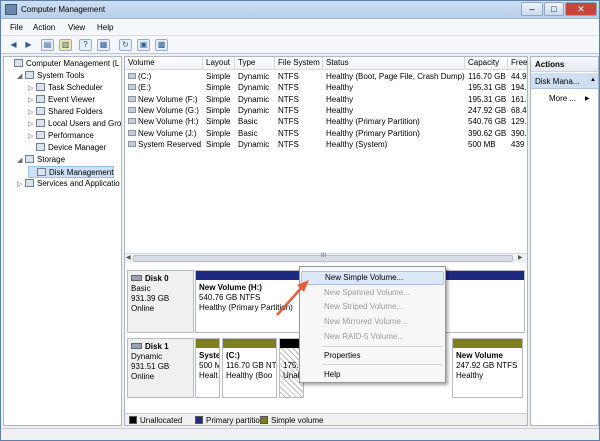 The height and width of the screenshot is (441, 600). Describe the element at coordinates (47, 45) in the screenshot. I see `up-folder-icon: ▤` at that location.